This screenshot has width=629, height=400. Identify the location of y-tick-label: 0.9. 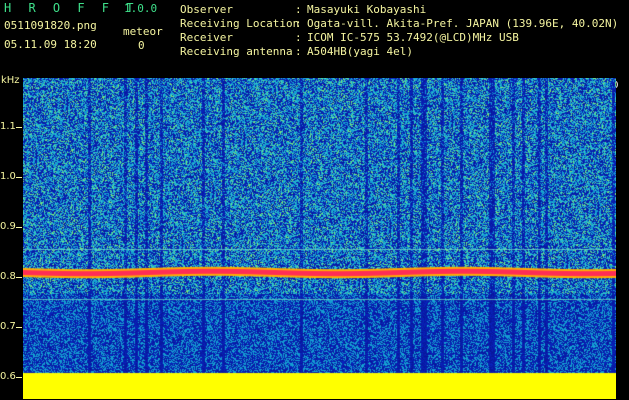
(8, 226).